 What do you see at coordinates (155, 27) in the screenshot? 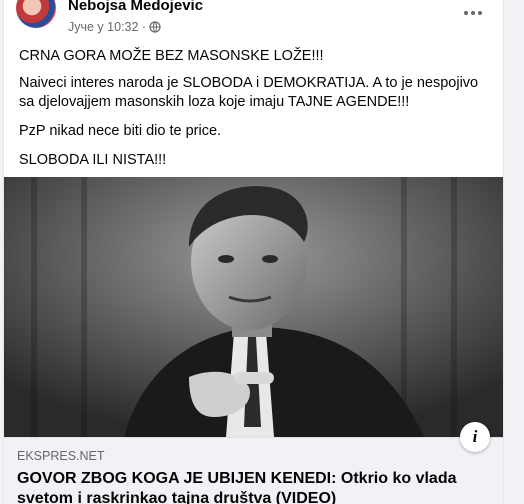
I see `globe-icon` at bounding box center [155, 27].